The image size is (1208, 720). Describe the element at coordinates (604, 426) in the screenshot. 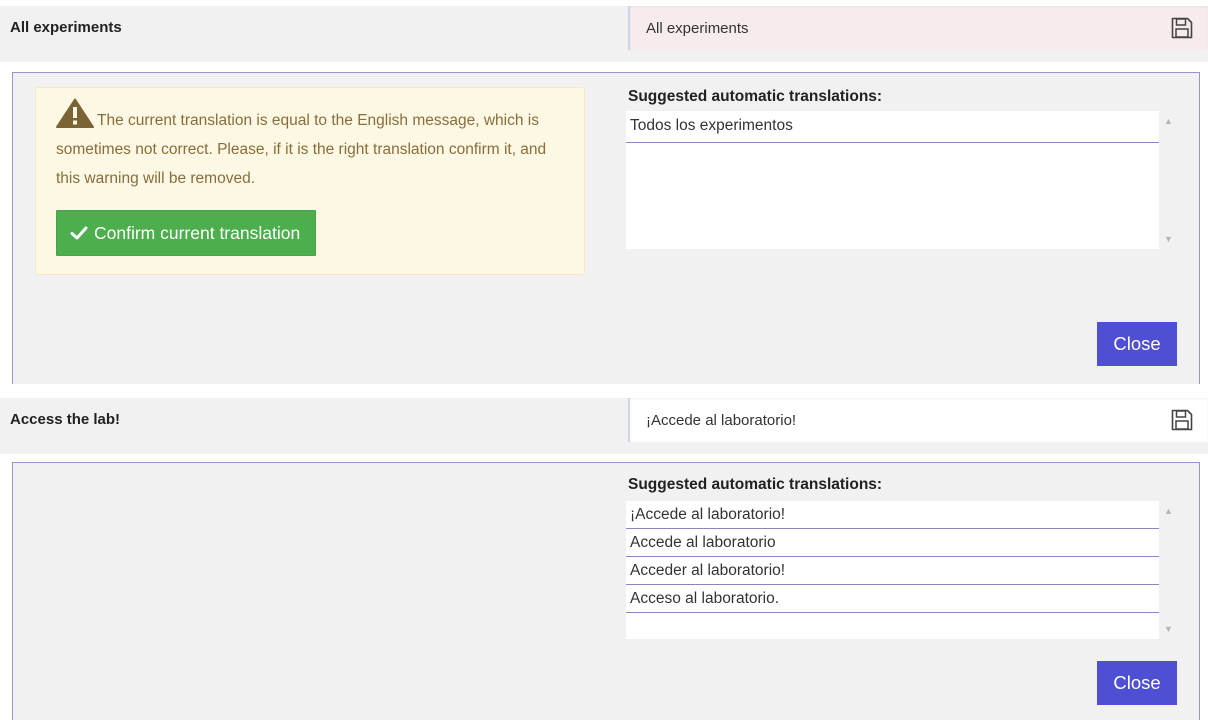

I see `entry-header-access-the-lab: Access the lab!` at that location.